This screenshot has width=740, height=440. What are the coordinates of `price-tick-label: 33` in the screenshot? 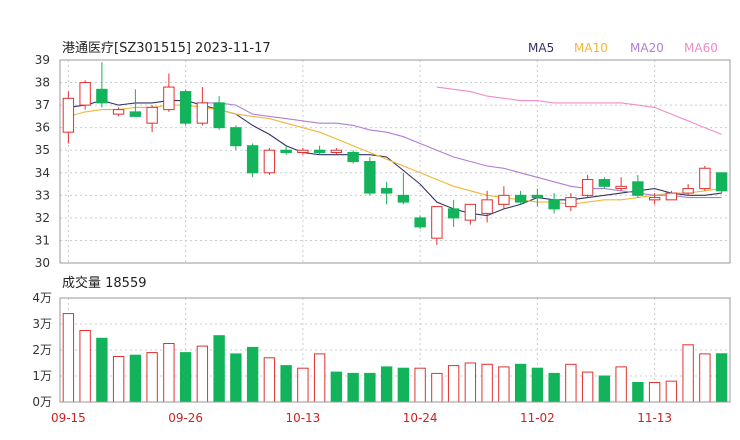 It's located at (42, 195).